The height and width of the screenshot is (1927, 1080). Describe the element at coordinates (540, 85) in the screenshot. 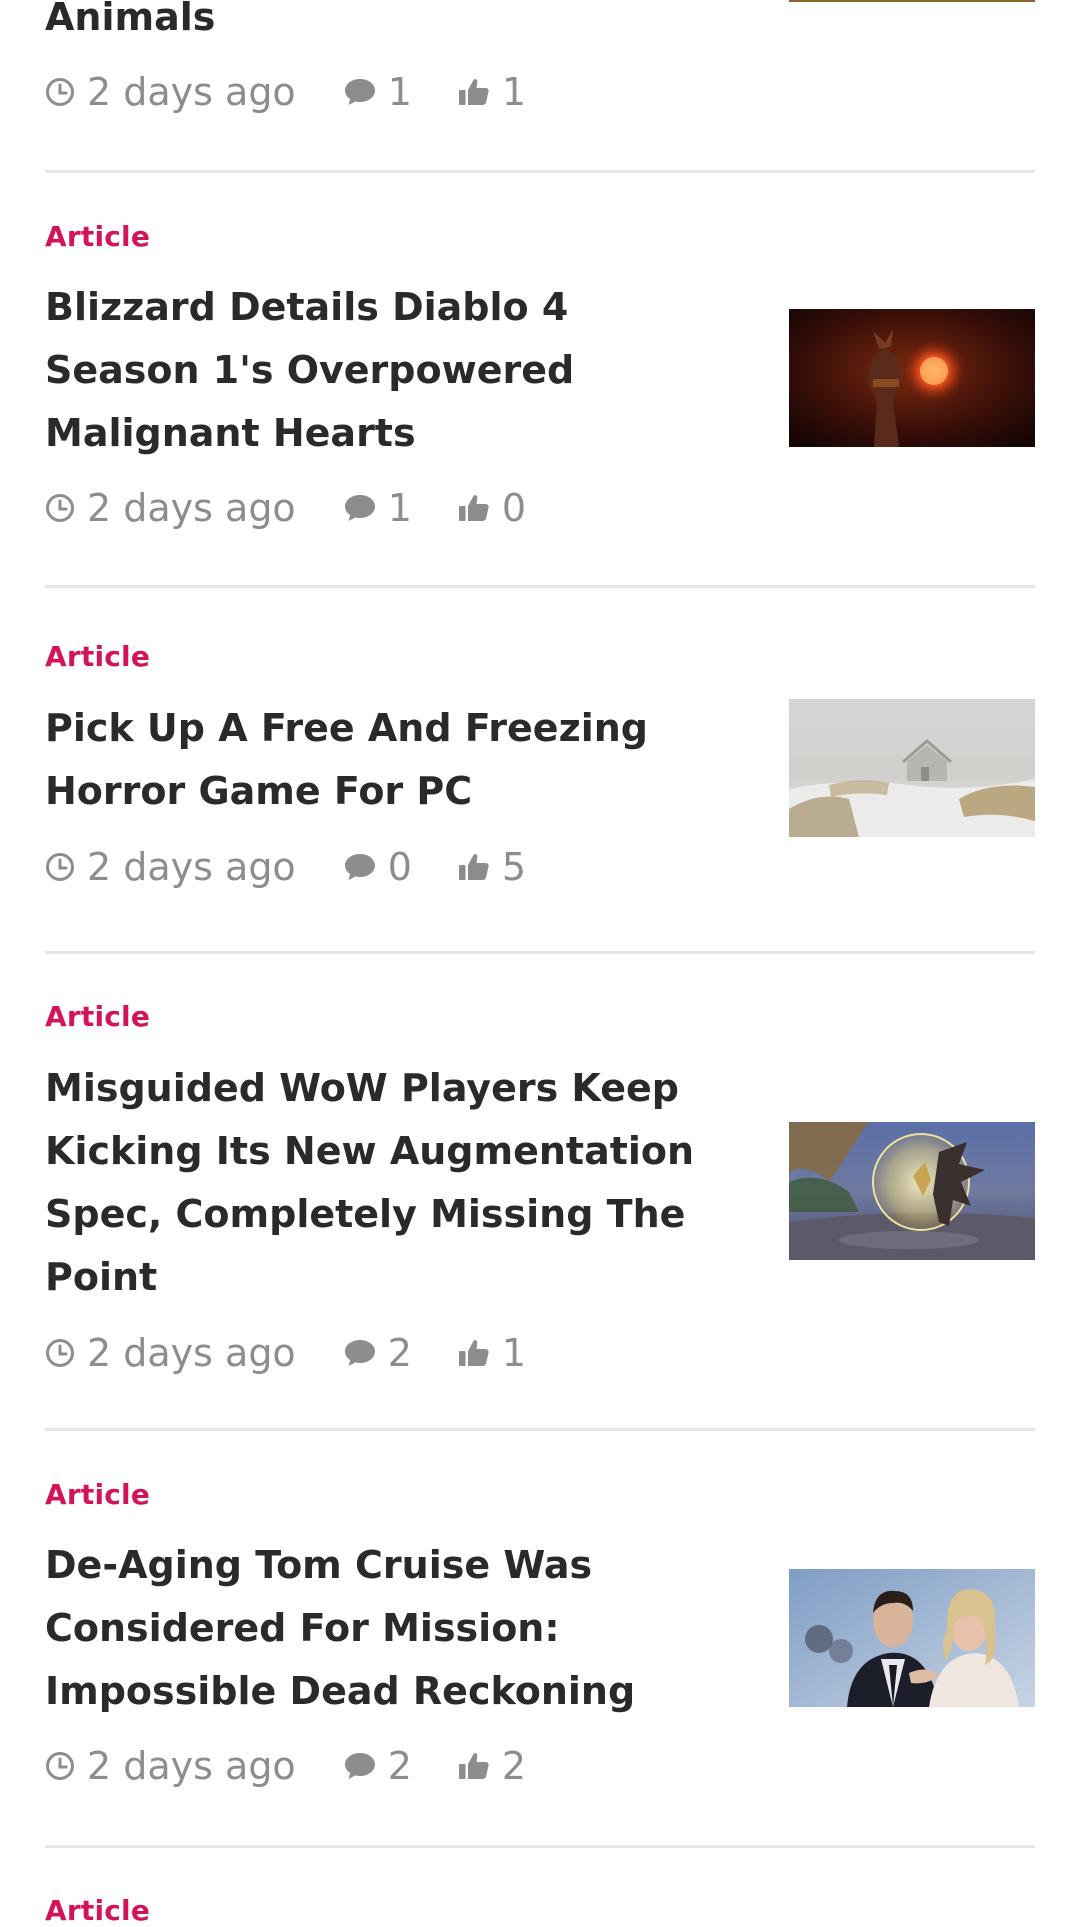

I see `article-item: Animals 2 days ago 1 1` at that location.